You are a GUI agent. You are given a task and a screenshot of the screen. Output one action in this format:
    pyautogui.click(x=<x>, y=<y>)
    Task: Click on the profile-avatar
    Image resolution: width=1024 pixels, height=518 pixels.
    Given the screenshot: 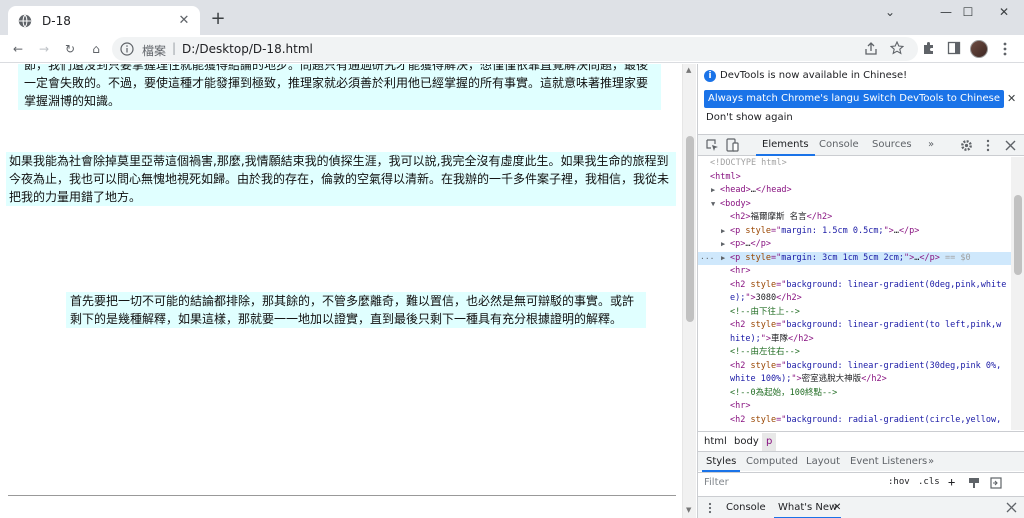 What is the action you would take?
    pyautogui.click(x=979, y=49)
    